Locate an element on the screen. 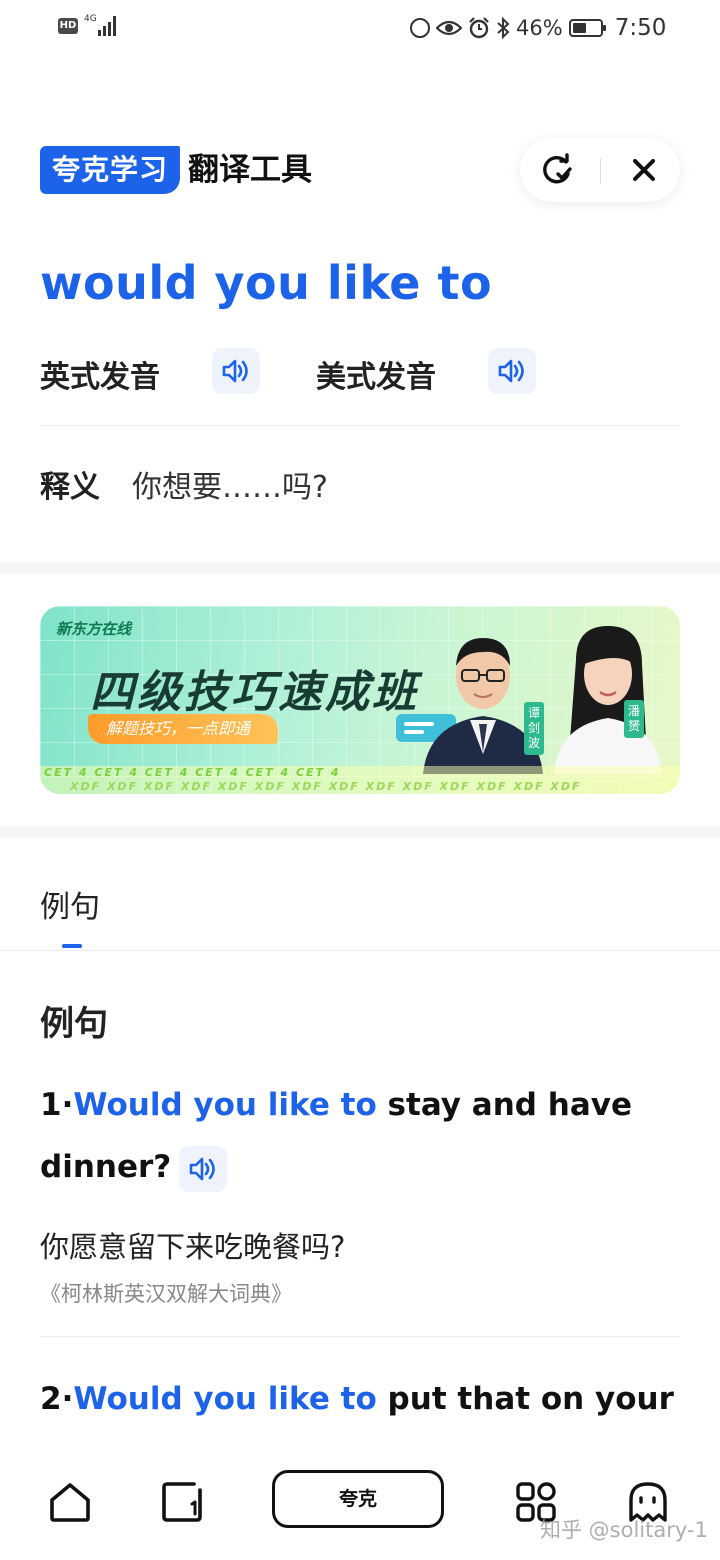  watermark: 知乎 @solitary-1 is located at coordinates (624, 1530).